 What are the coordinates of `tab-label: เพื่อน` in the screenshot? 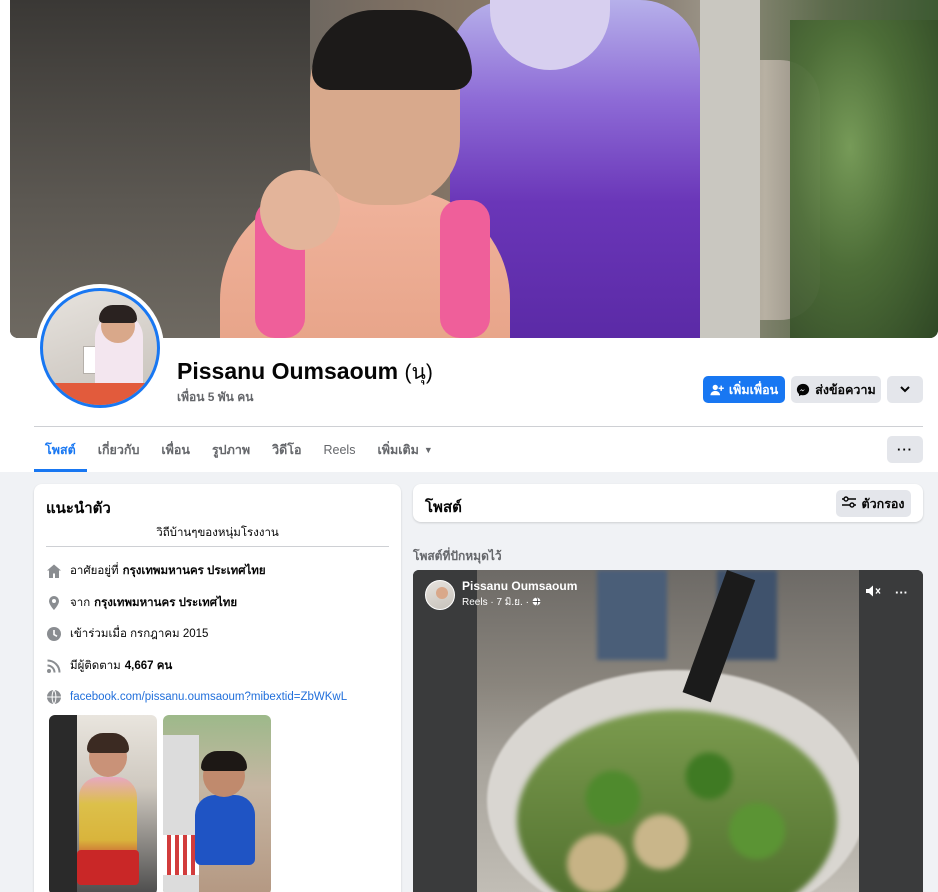 It's located at (175, 450).